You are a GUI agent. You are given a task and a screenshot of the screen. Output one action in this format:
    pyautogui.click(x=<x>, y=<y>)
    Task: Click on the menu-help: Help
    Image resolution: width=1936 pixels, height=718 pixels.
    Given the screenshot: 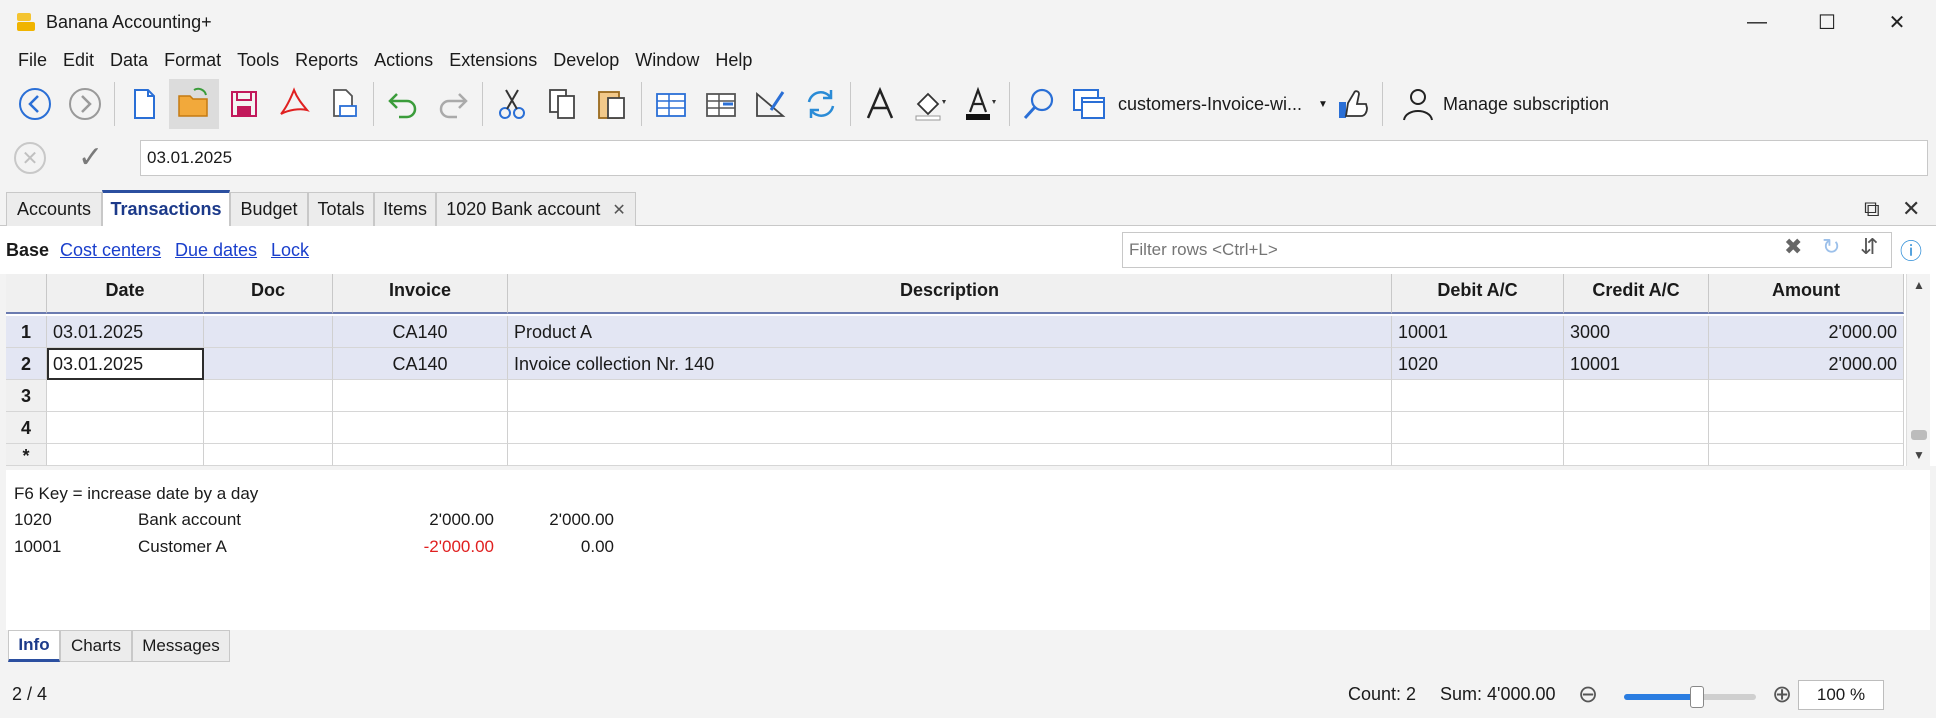 What is the action you would take?
    pyautogui.click(x=733, y=60)
    